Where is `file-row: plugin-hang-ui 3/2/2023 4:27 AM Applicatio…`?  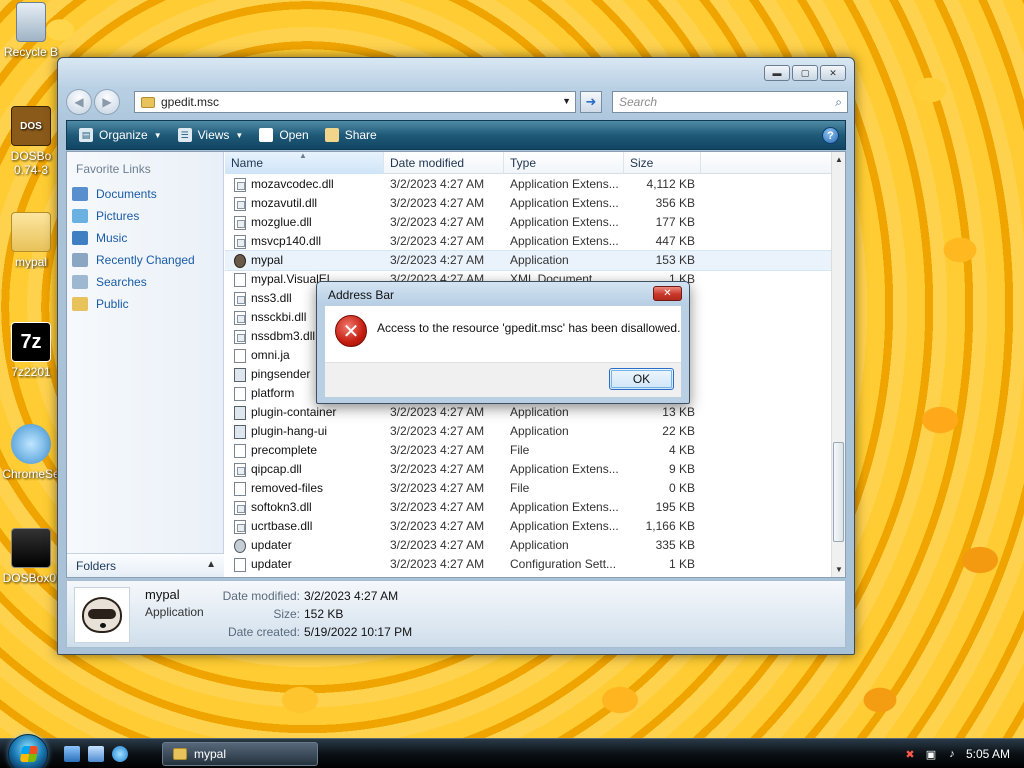
file-row: plugin-hang-ui 3/2/2023 4:27 AM Applicatio… is located at coordinates (528, 431).